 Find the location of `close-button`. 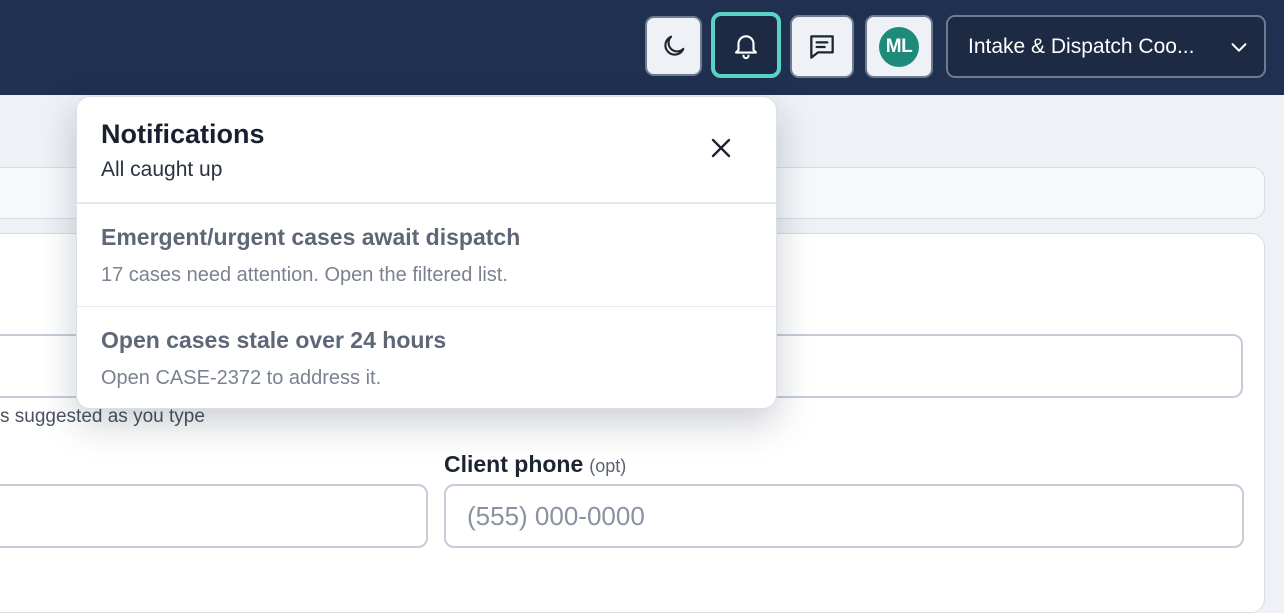

close-button is located at coordinates (721, 148).